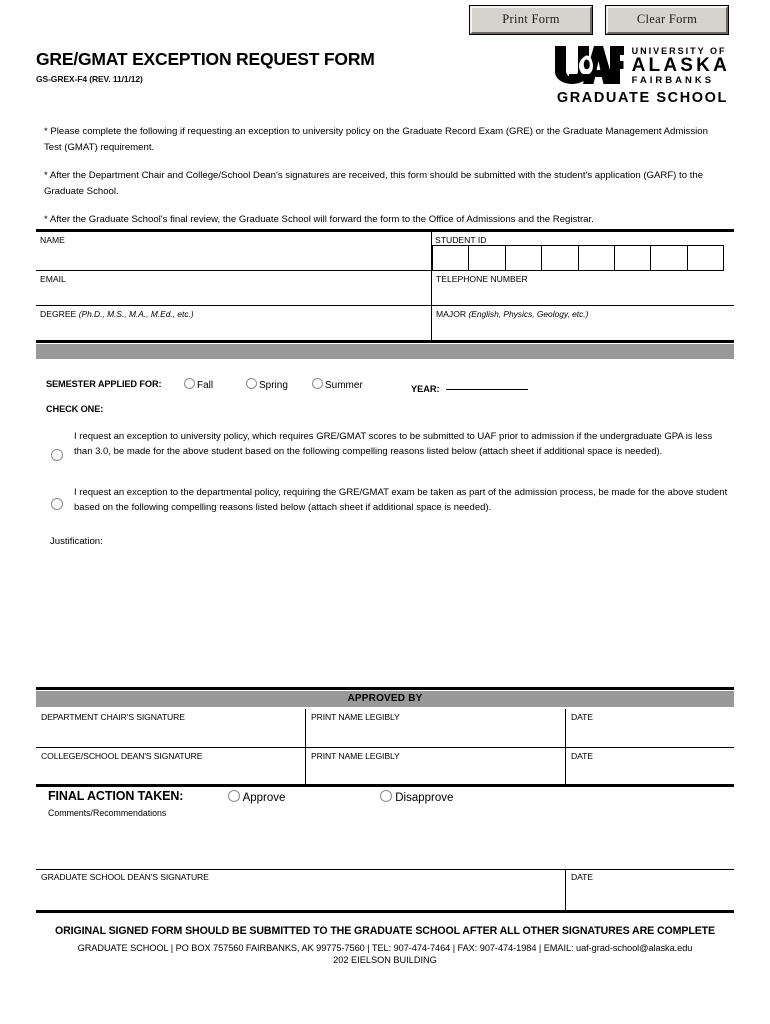 This screenshot has height=1024, width=770. I want to click on student-id-label: STUDENT ID, so click(461, 240).